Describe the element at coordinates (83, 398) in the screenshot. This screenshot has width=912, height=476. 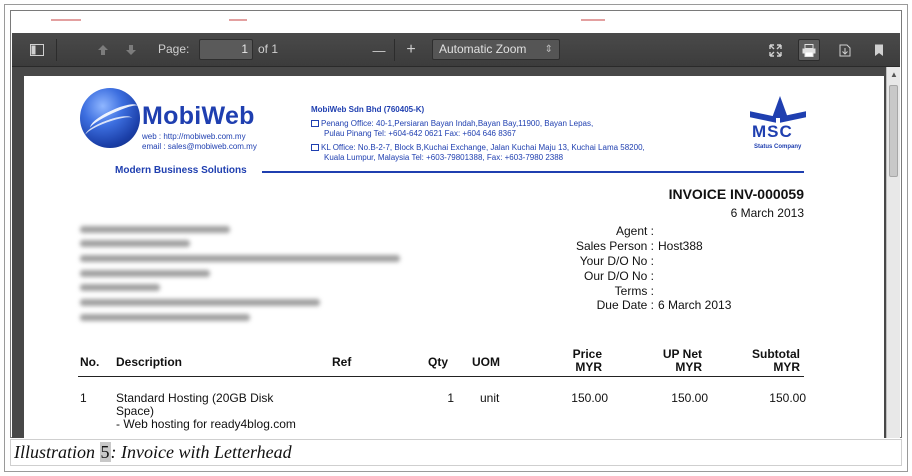
I see `row-1-no: 1` at that location.